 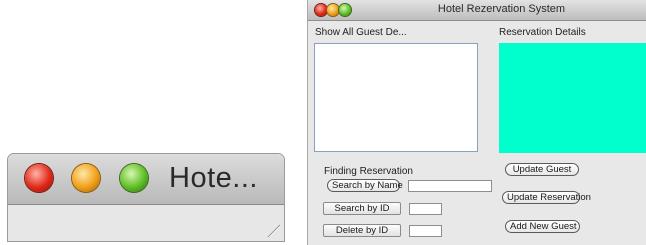 What do you see at coordinates (425, 209) in the screenshot?
I see `search-id-input` at bounding box center [425, 209].